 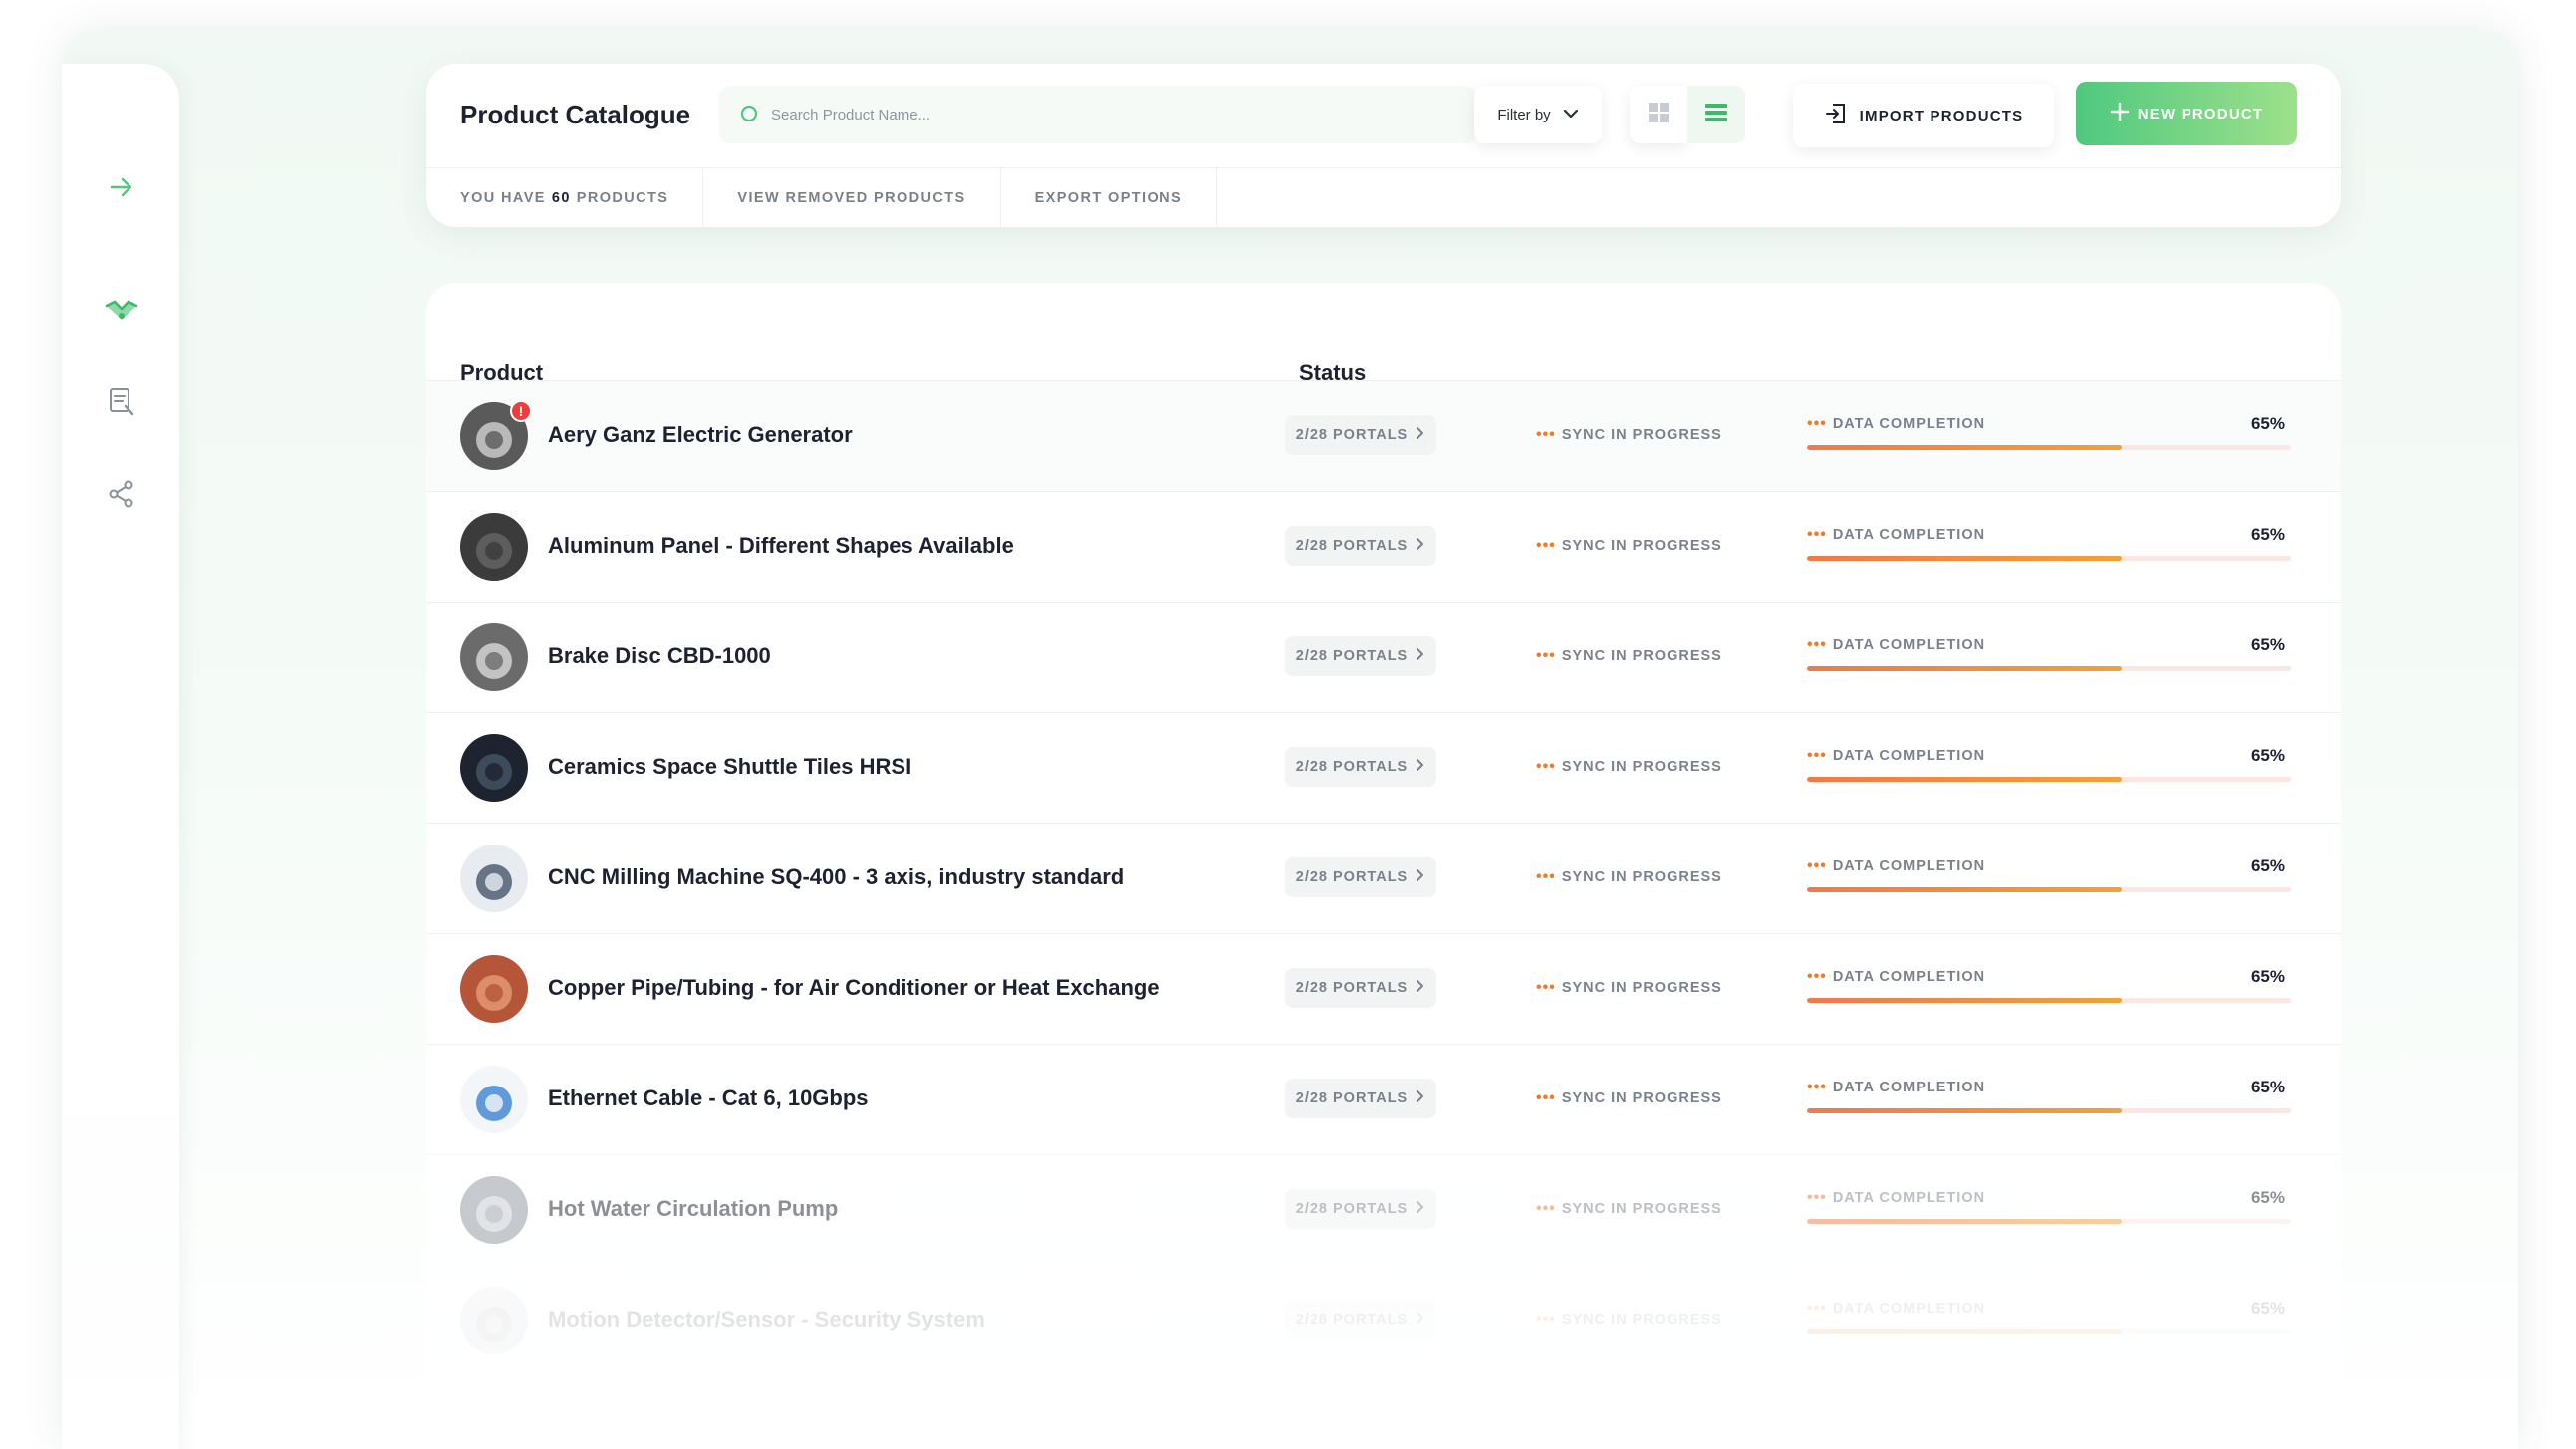 What do you see at coordinates (121, 402) in the screenshot?
I see `document-edit-icon` at bounding box center [121, 402].